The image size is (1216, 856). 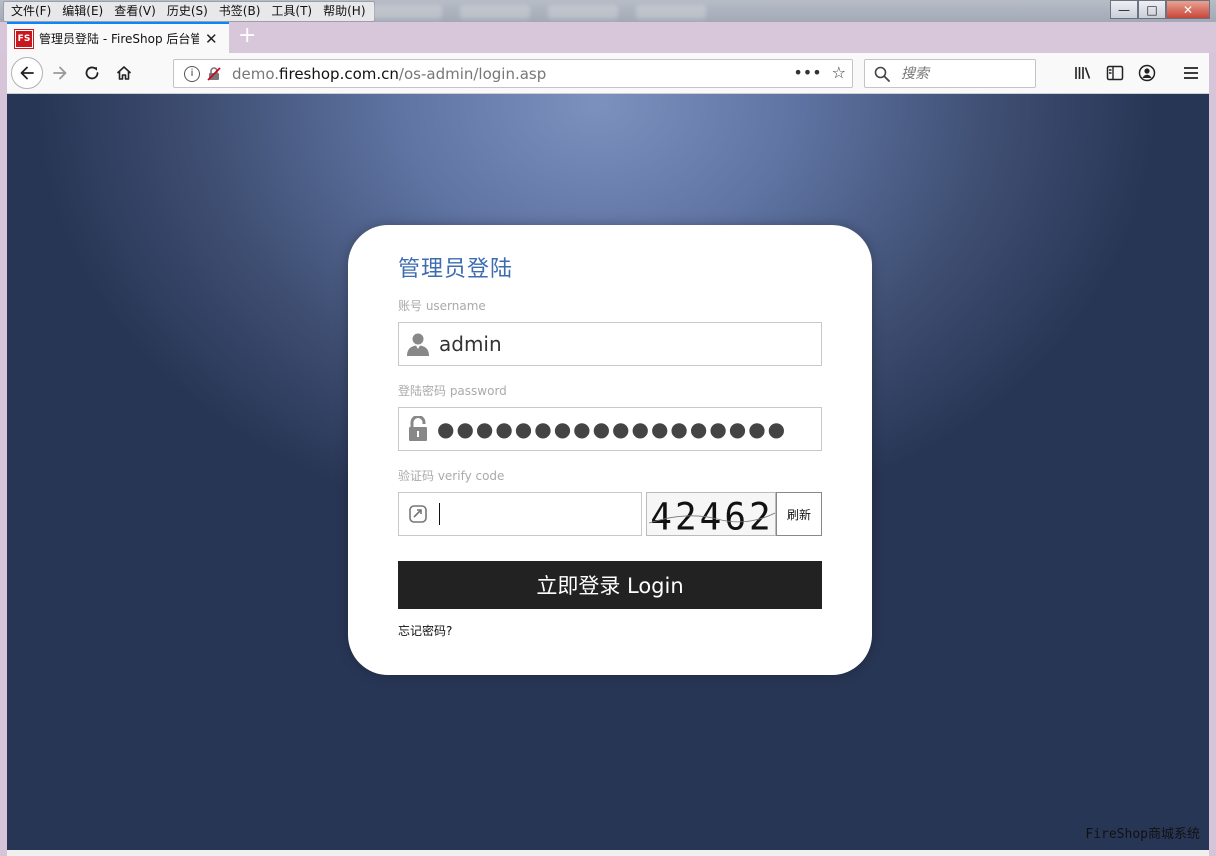 I want to click on password-label: 登陆密码 password, so click(x=452, y=391).